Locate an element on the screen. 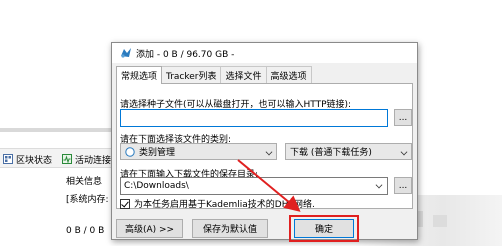 The width and height of the screenshot is (502, 246). seed-file-input is located at coordinates (254, 118).